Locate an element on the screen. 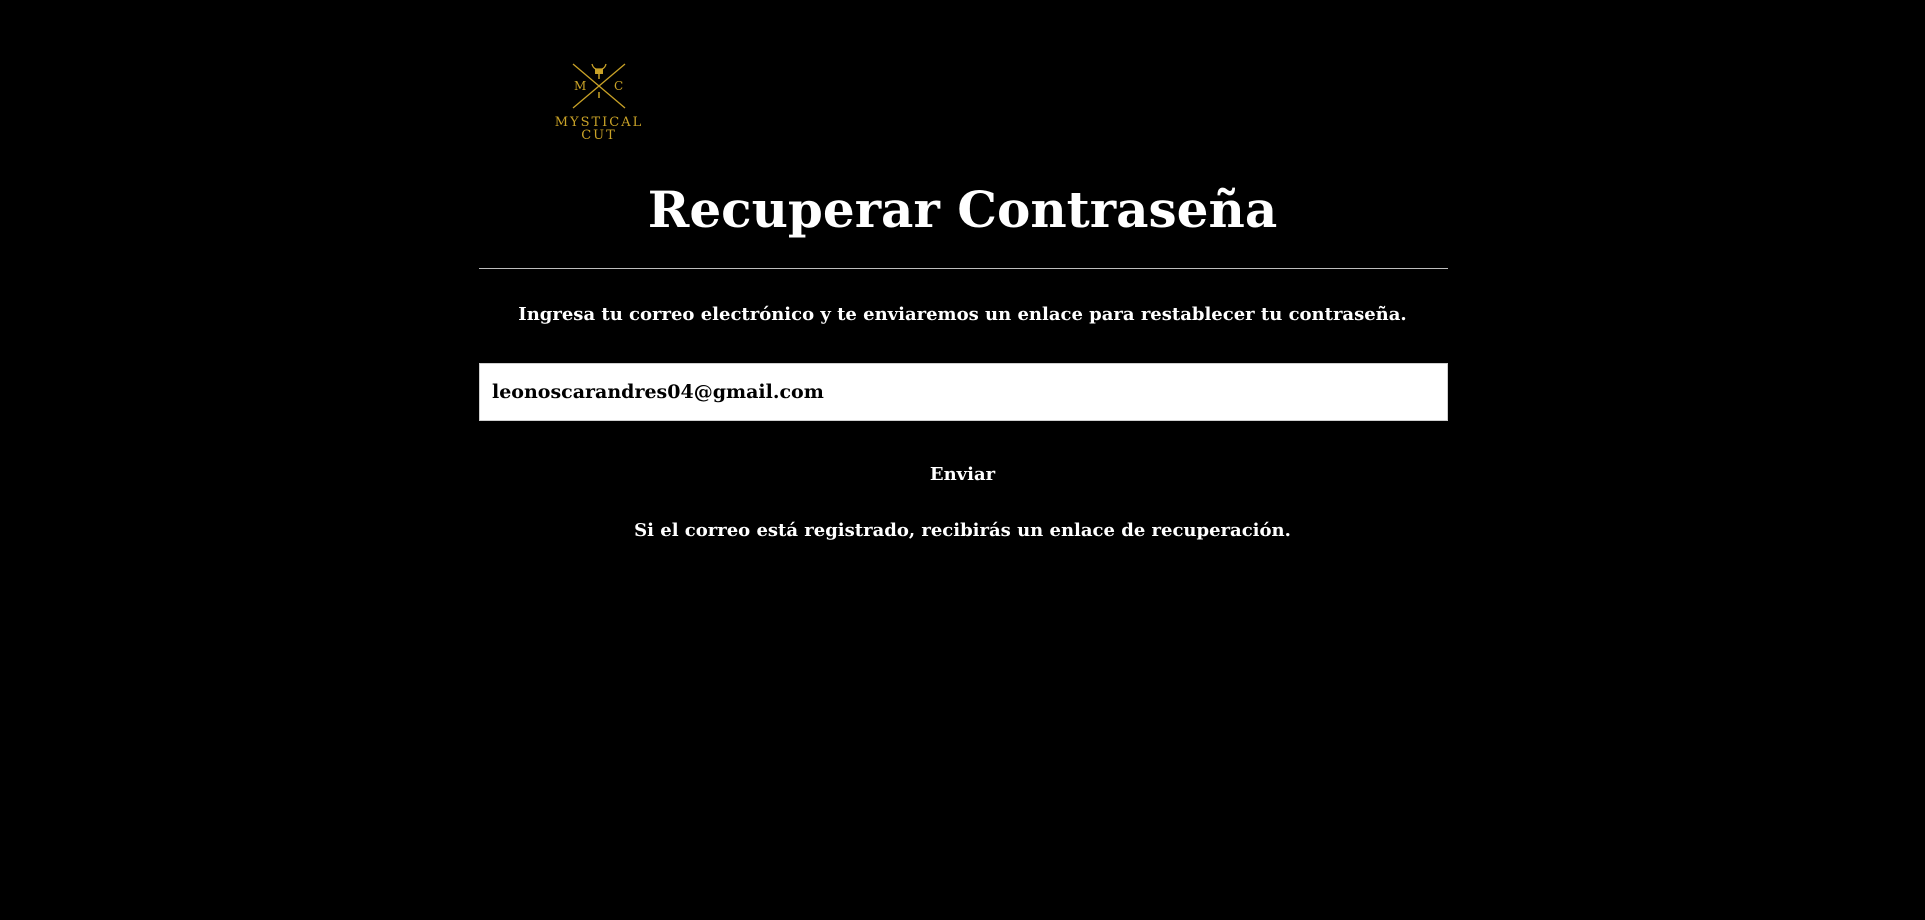  title-divider is located at coordinates (963, 268).